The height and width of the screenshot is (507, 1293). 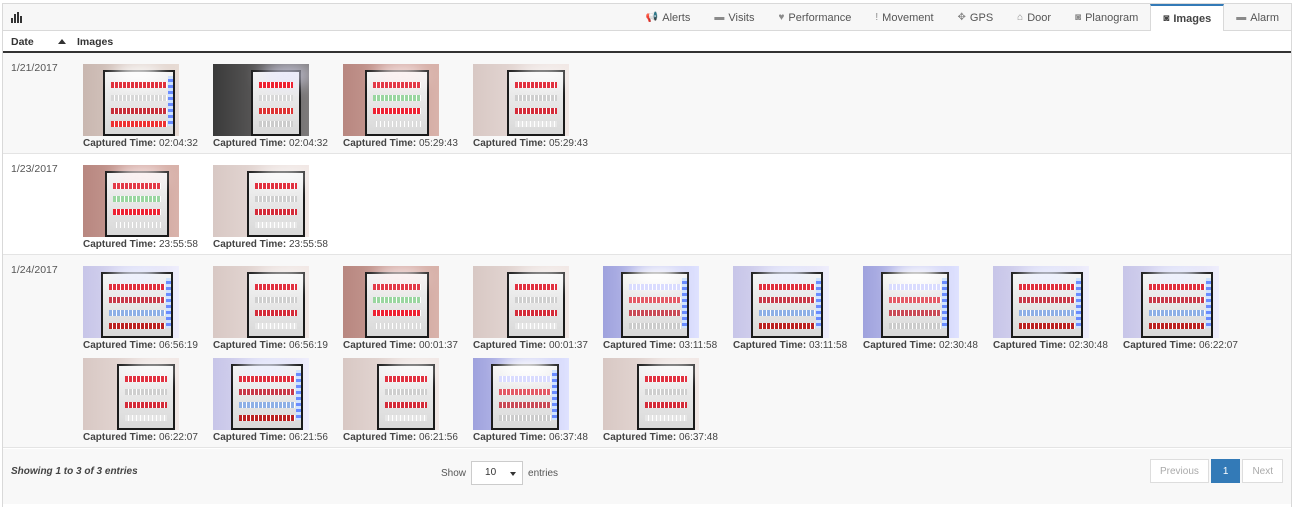 I want to click on page-length-value: 10, so click(x=491, y=472).